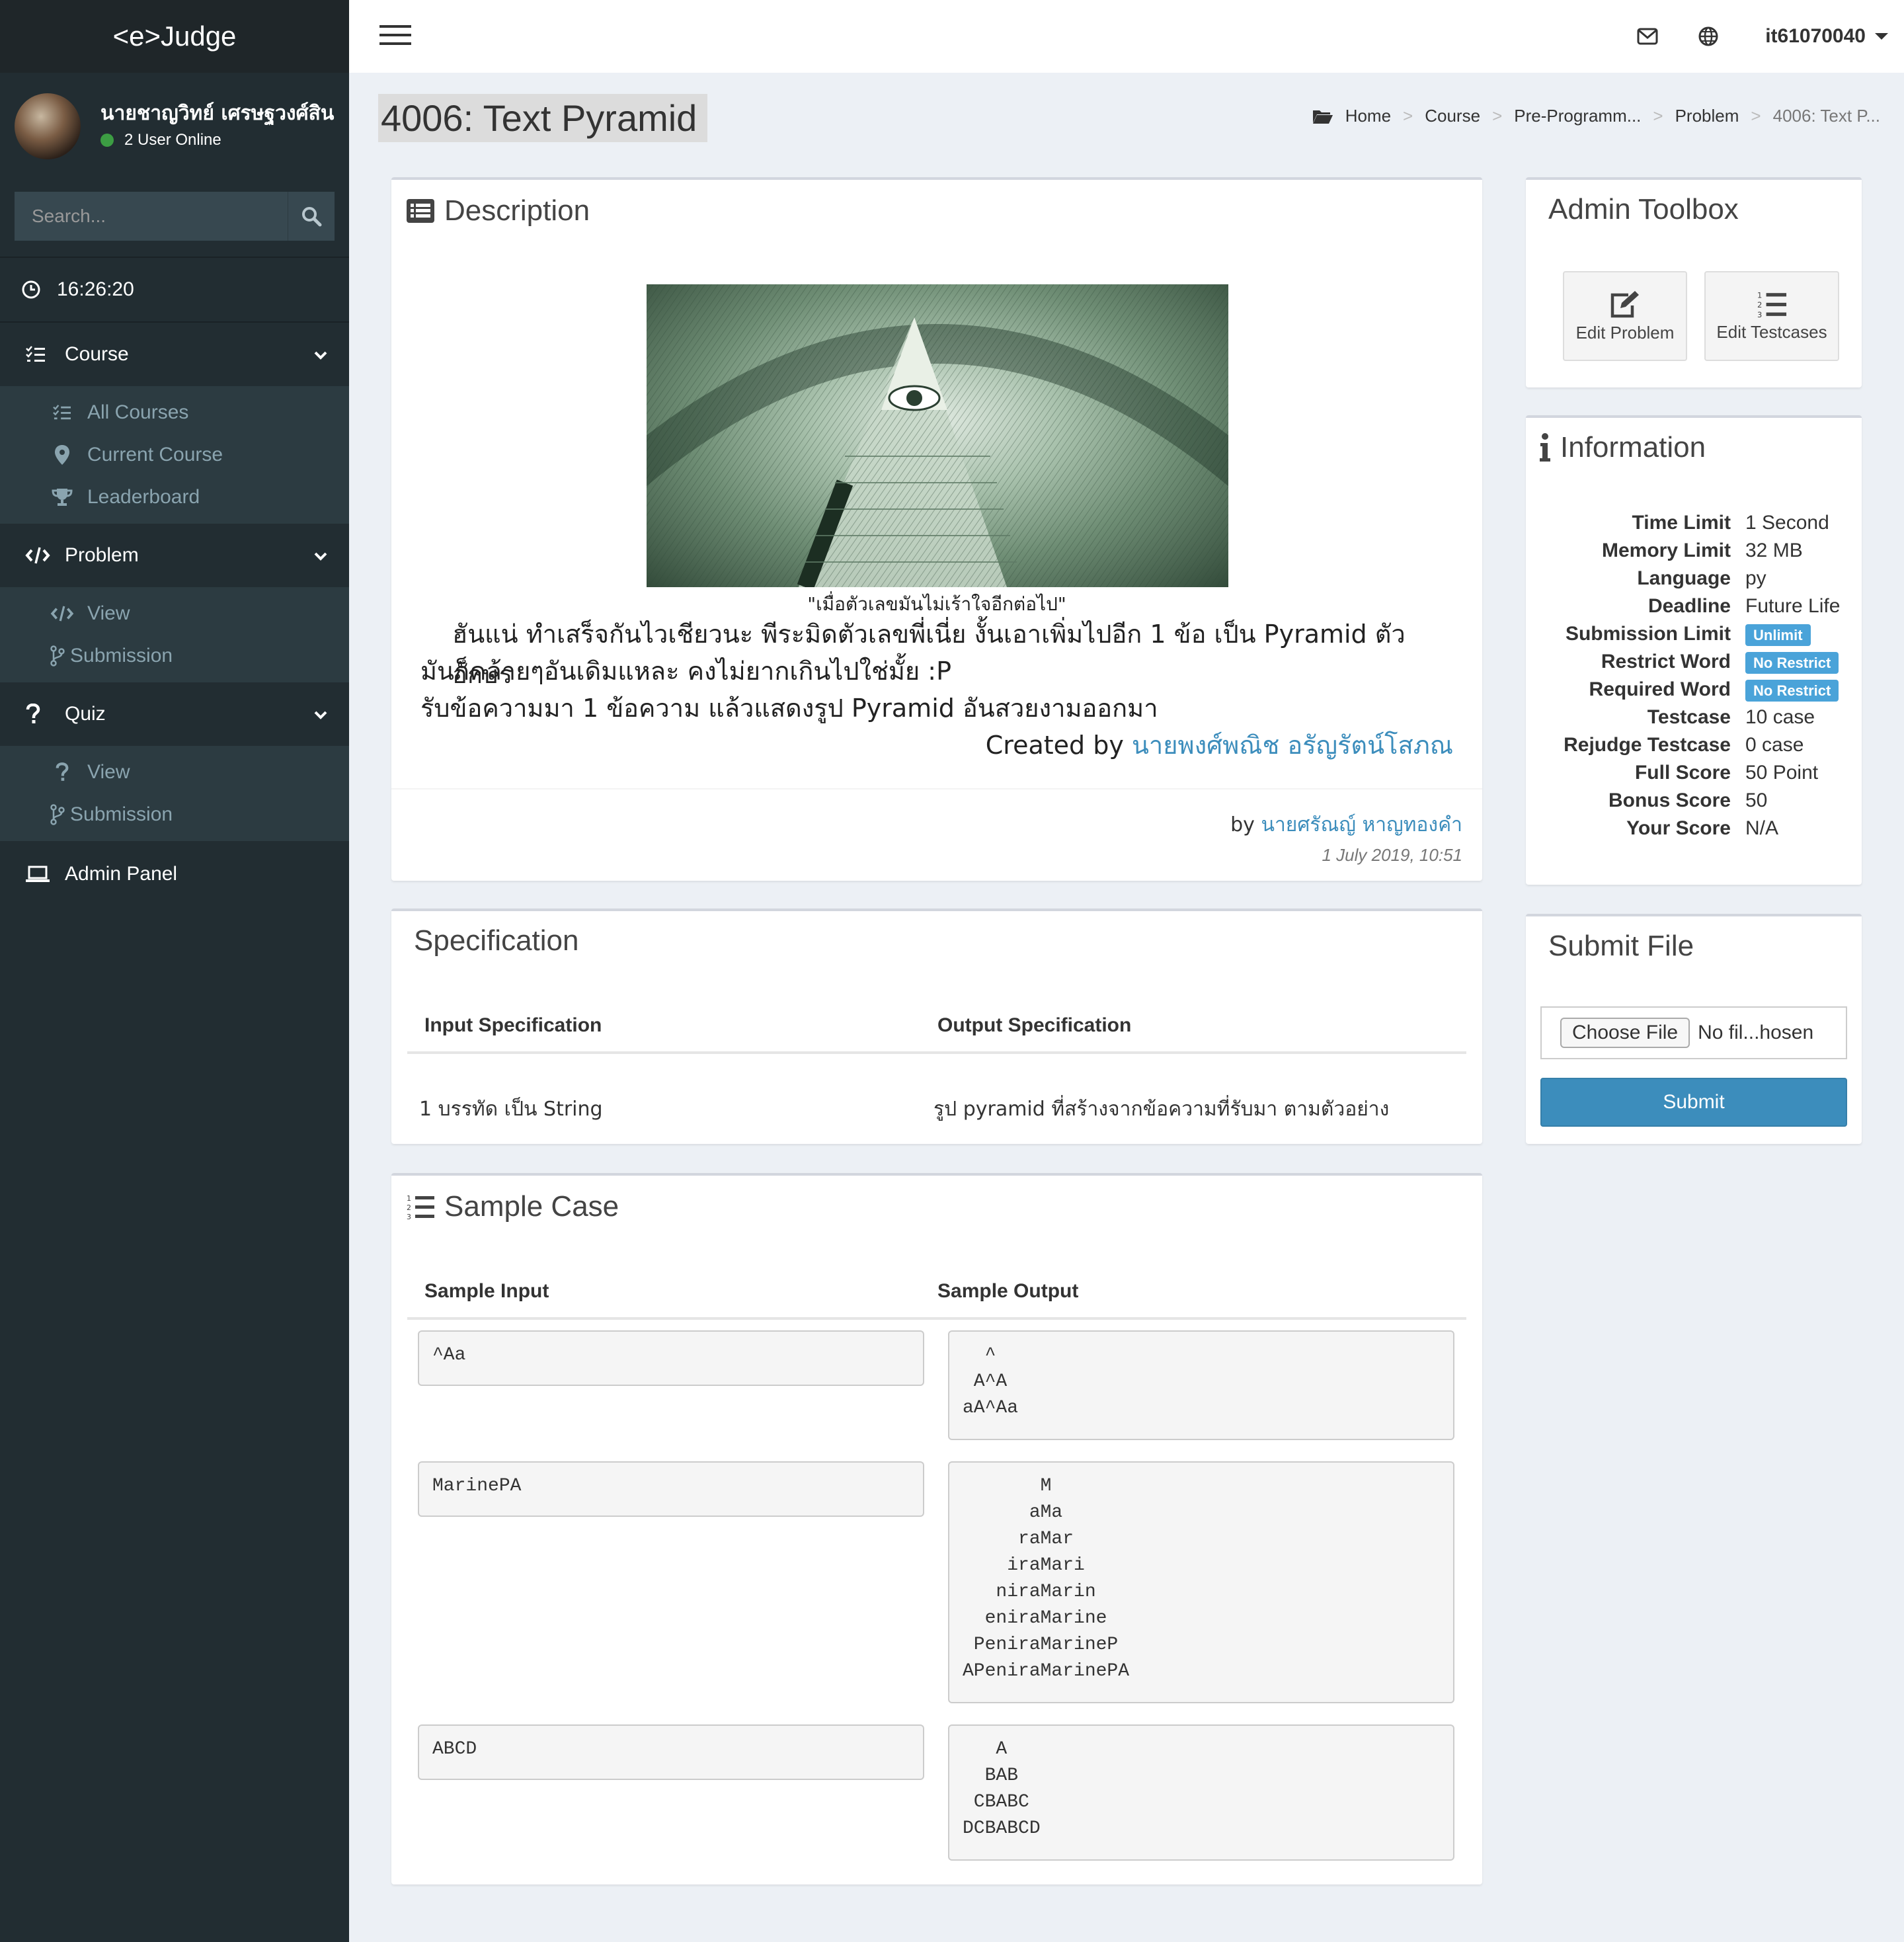 The image size is (1904, 1942). I want to click on menu-course: Course, so click(174, 355).